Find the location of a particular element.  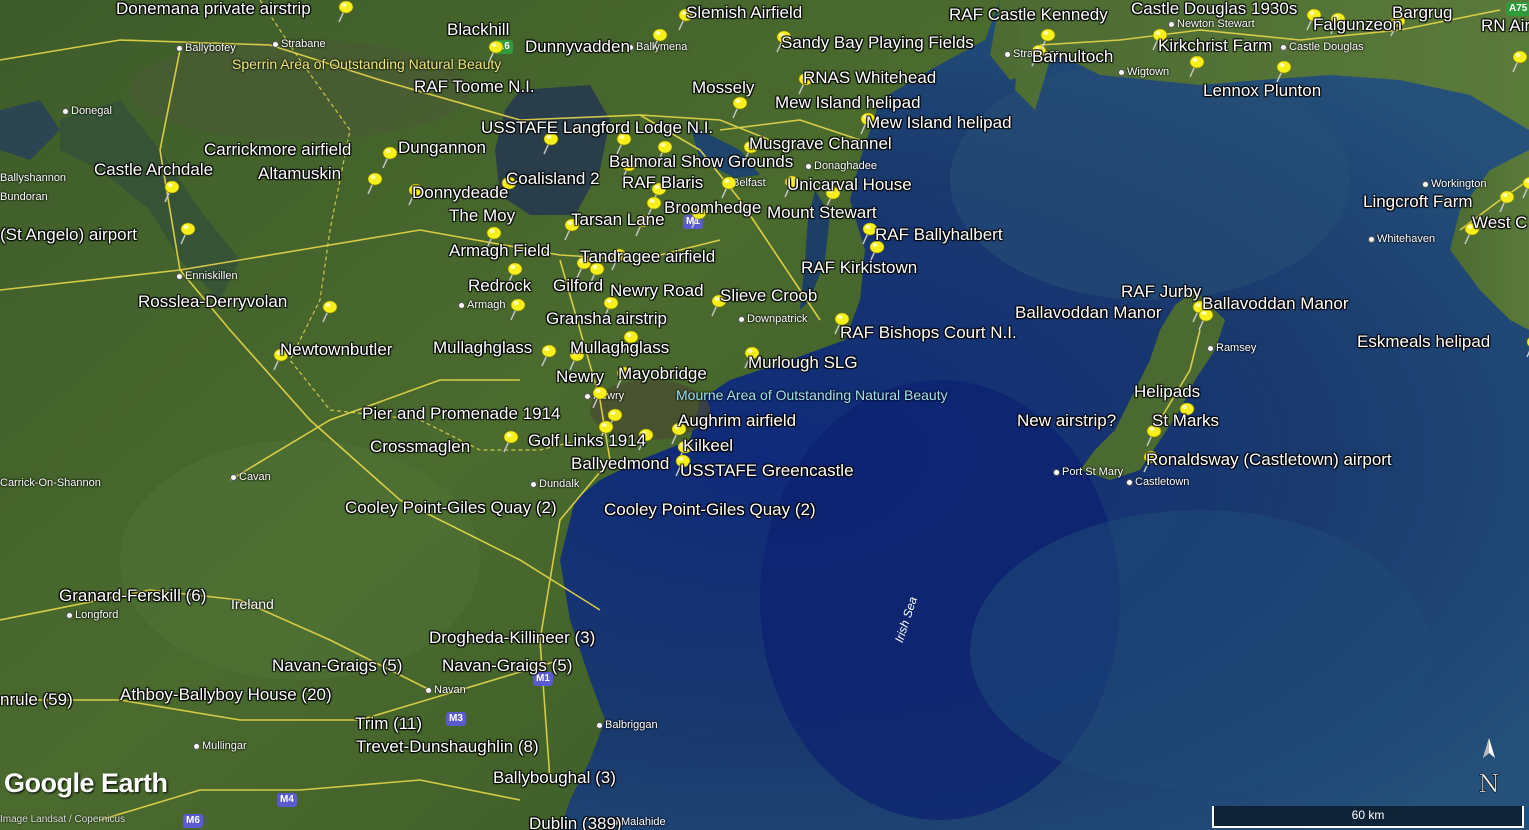

place-label: Dublin (389) is located at coordinates (575, 822).